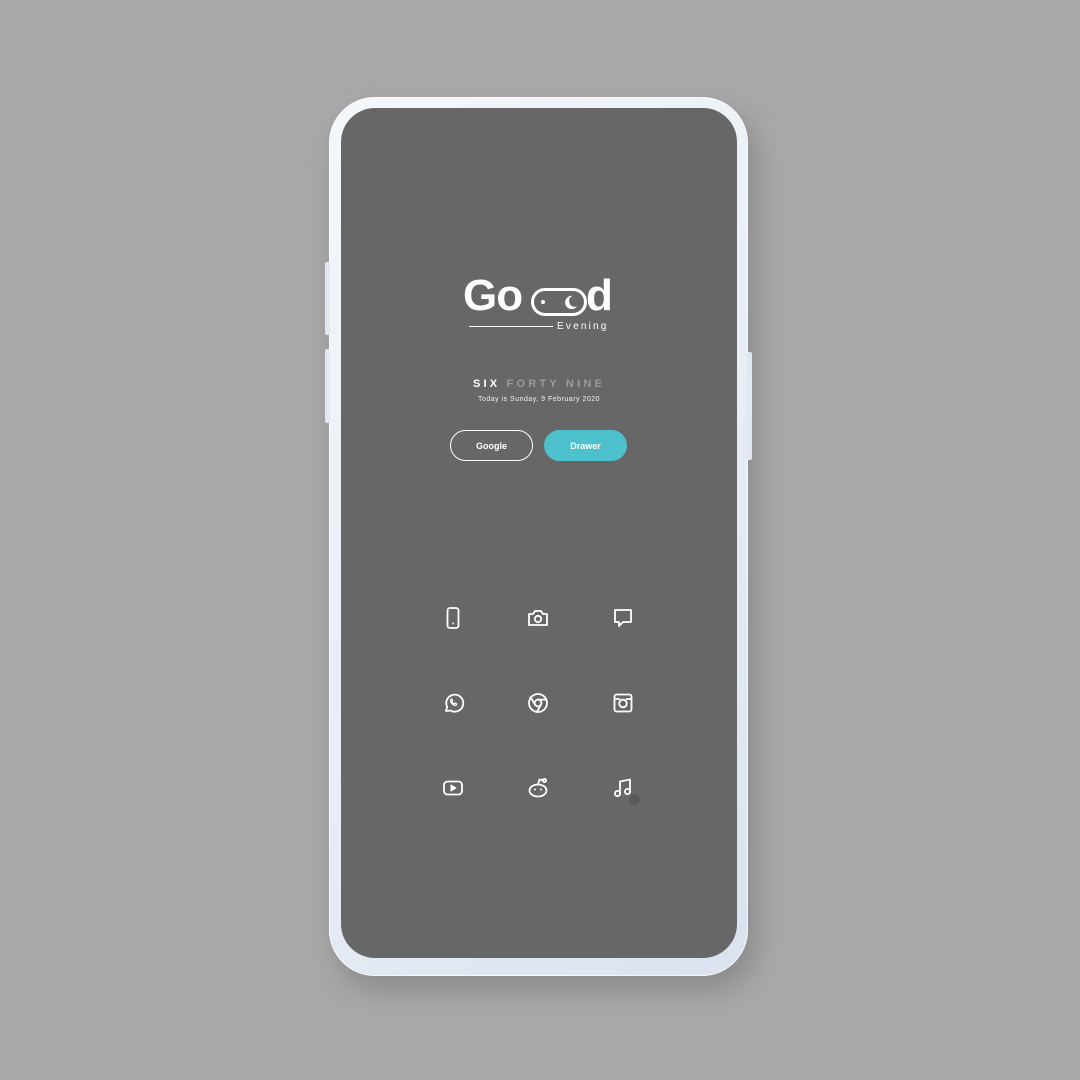 The image size is (1080, 1080). What do you see at coordinates (538, 788) in the screenshot?
I see `reddit-icon` at bounding box center [538, 788].